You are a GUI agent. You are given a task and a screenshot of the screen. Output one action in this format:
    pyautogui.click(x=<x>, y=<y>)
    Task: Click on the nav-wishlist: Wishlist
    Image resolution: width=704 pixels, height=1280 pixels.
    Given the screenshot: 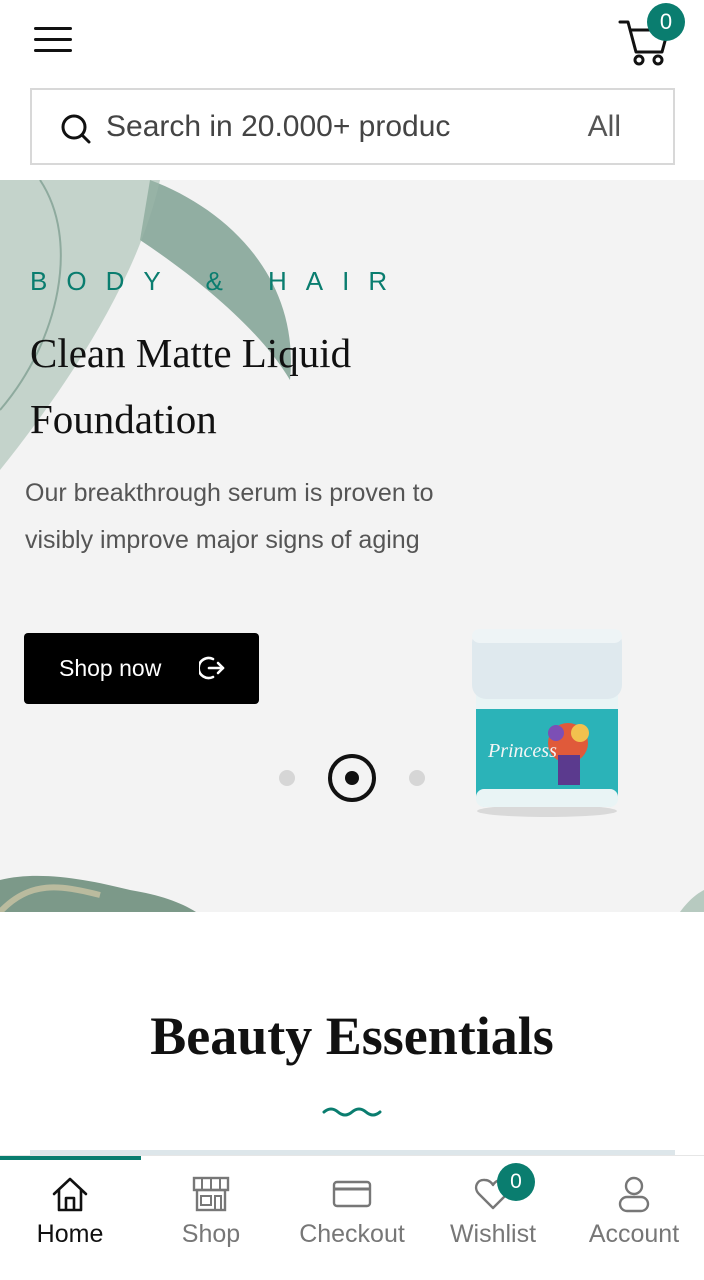 What is the action you would take?
    pyautogui.click(x=493, y=1218)
    